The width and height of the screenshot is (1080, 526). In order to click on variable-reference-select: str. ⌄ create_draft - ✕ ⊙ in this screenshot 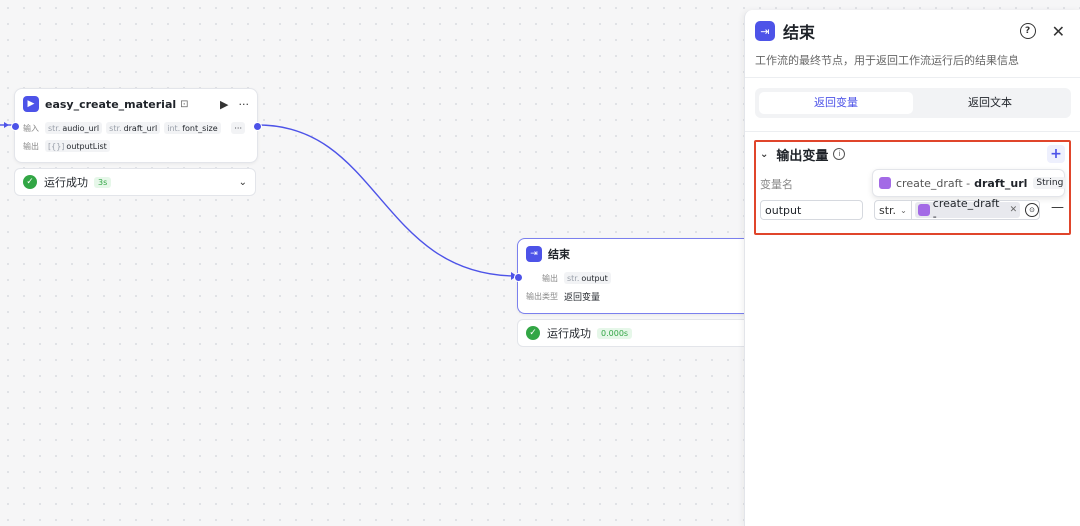, I will do `click(957, 210)`.